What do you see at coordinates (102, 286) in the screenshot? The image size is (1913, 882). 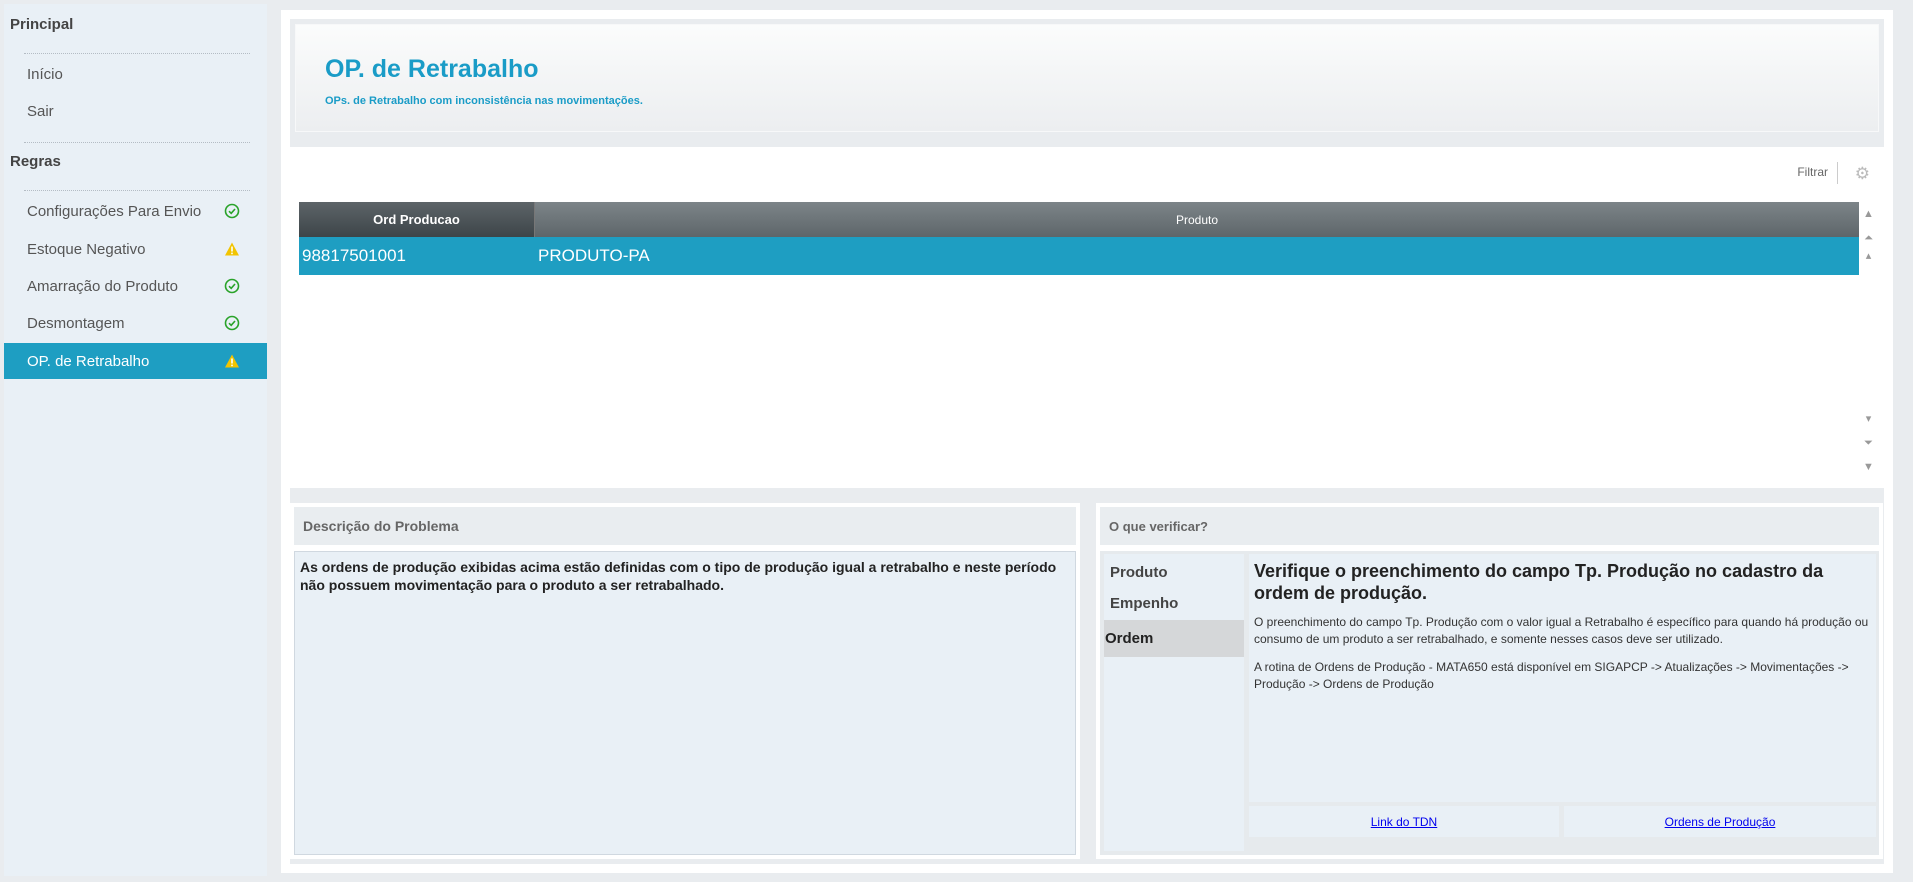 I see `sidebar-item-label: Amarração do Produto` at bounding box center [102, 286].